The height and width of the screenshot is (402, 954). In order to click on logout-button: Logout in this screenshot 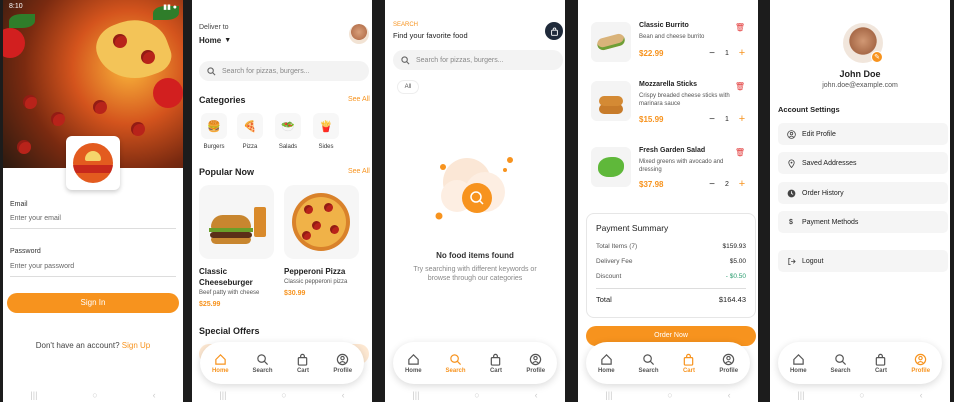, I will do `click(863, 261)`.